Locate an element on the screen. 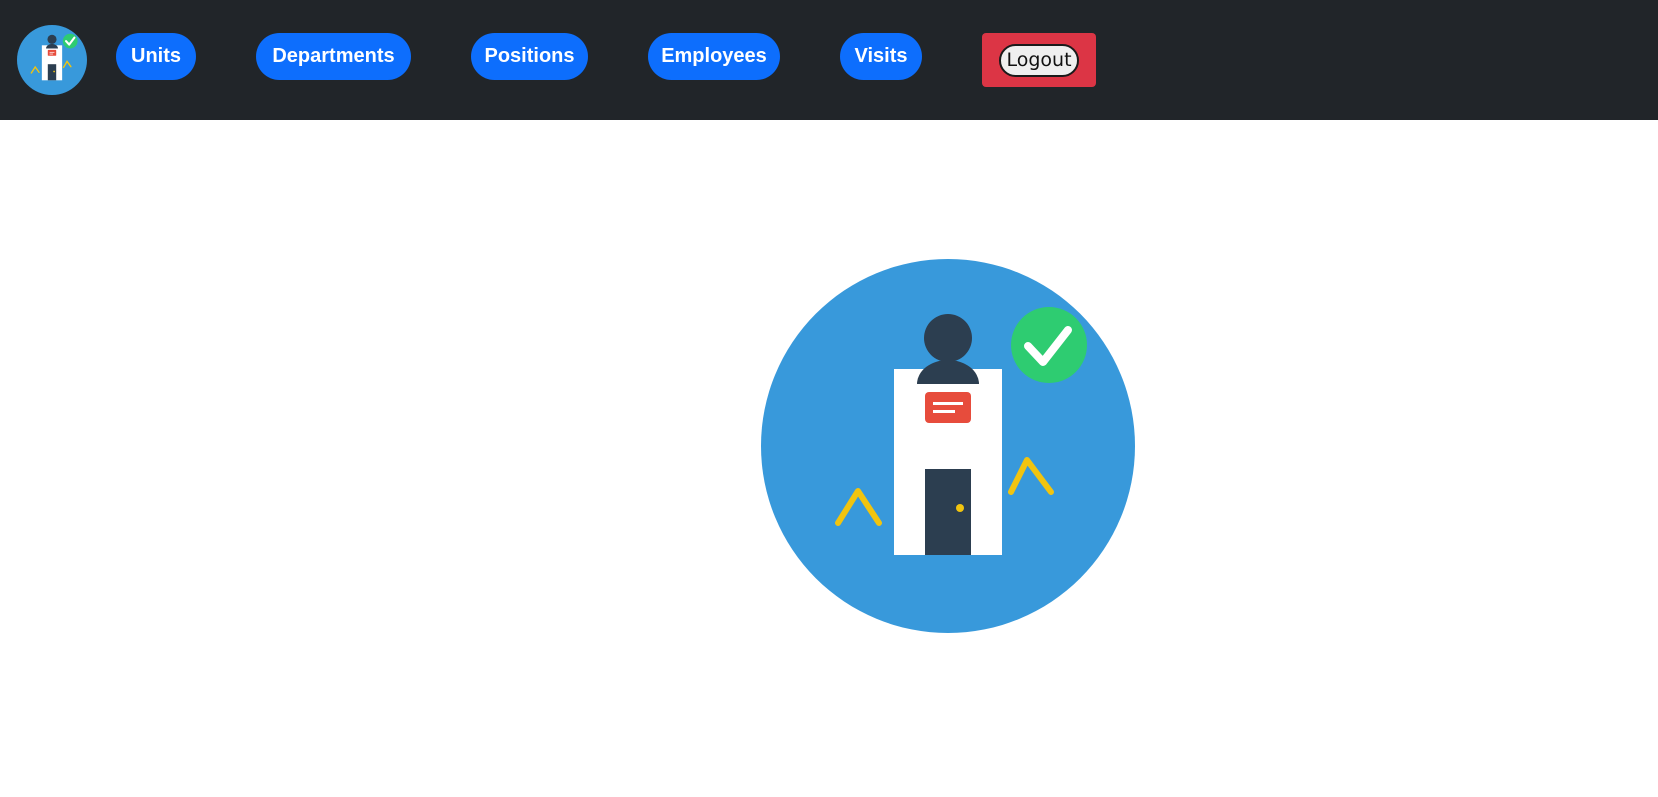 The height and width of the screenshot is (797, 1658). nav-visits-button: Visits is located at coordinates (881, 56).